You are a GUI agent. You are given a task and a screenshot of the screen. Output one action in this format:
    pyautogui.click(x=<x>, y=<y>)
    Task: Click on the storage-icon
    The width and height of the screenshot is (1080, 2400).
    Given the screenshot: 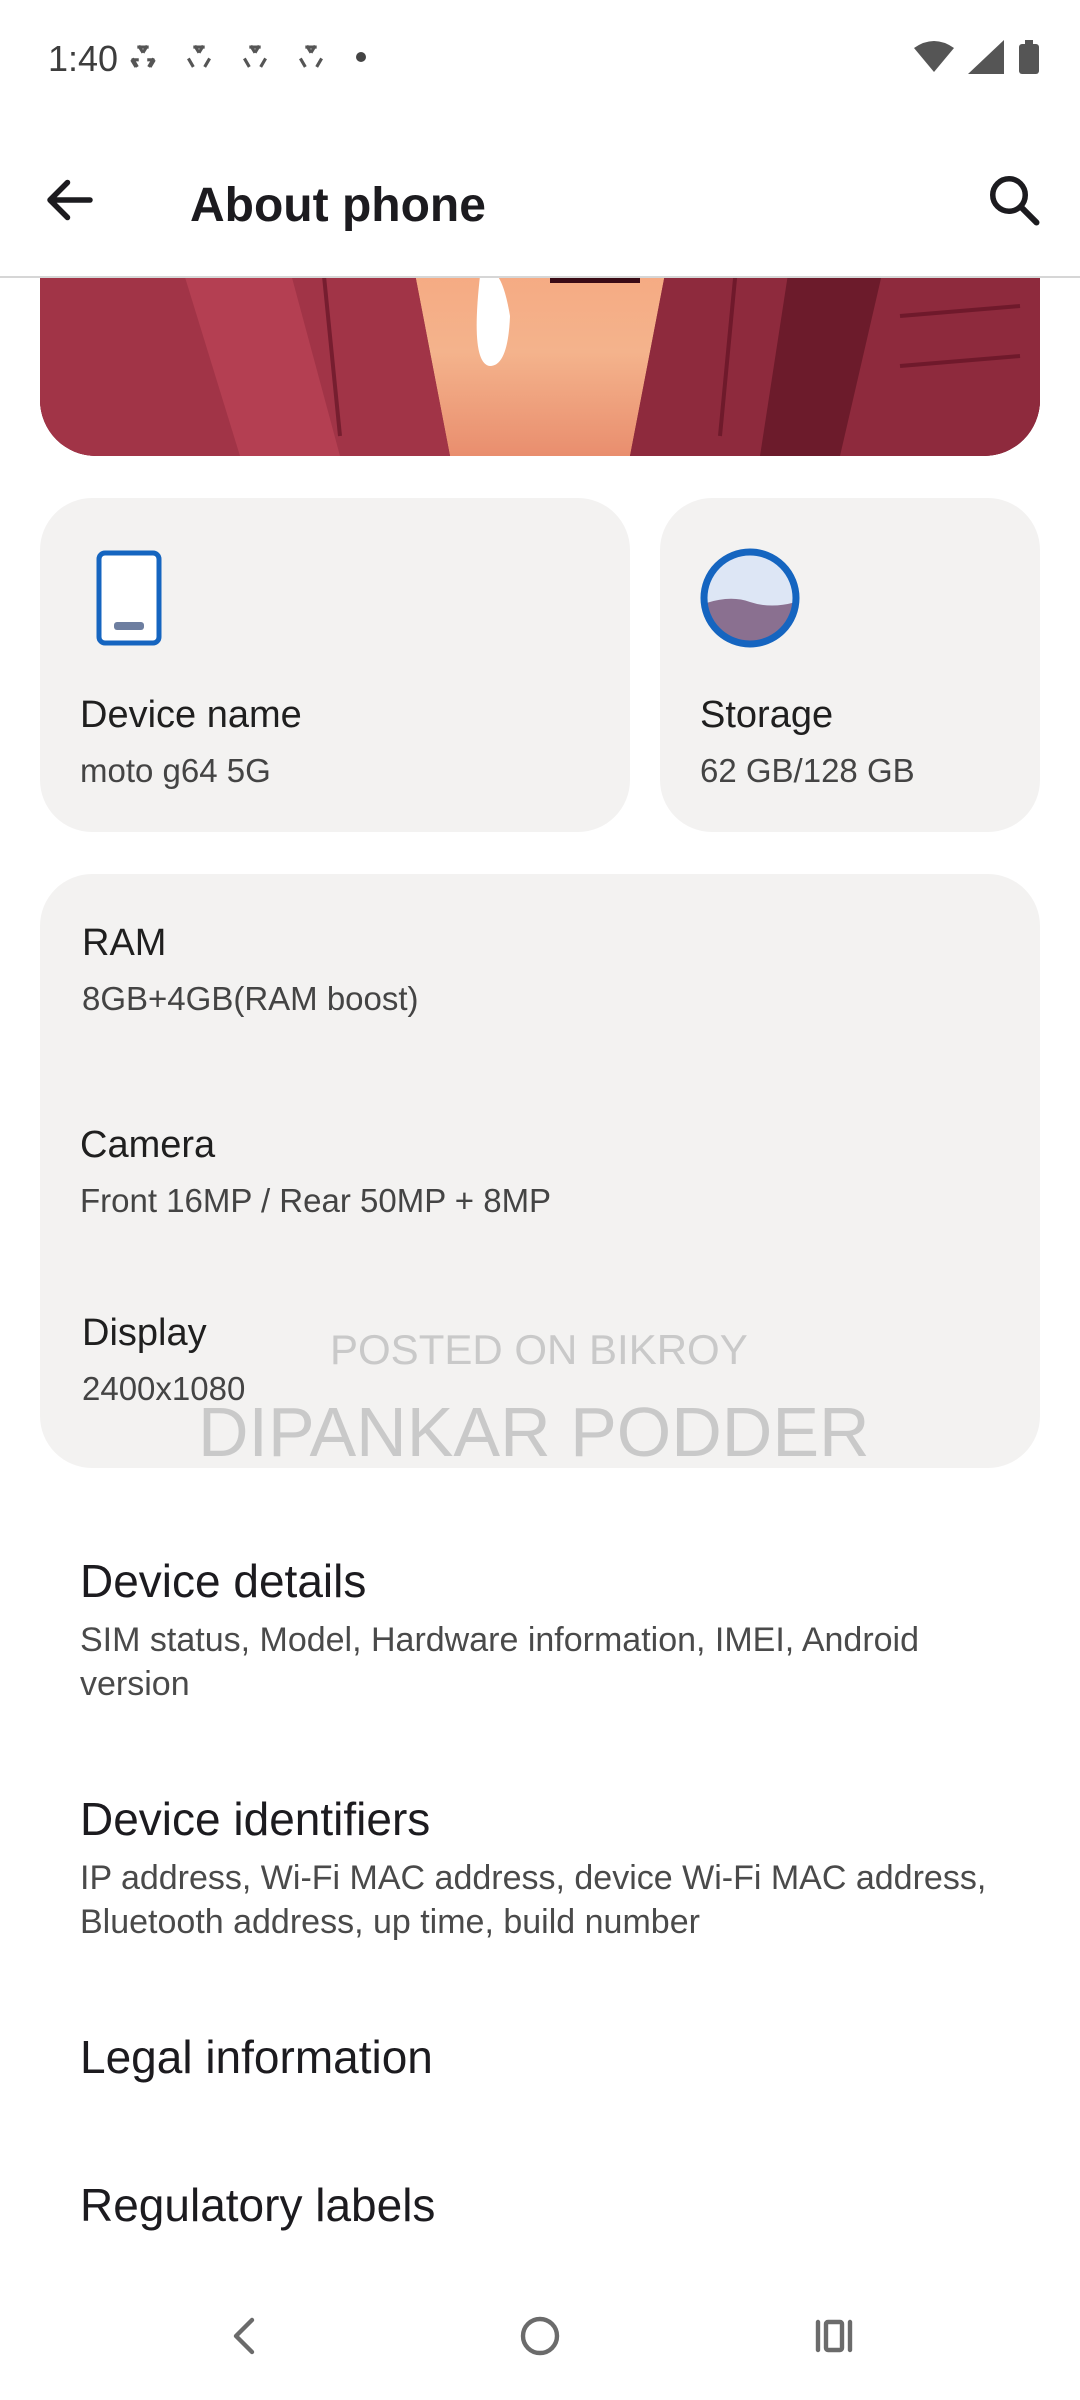 What is the action you would take?
    pyautogui.click(x=750, y=598)
    